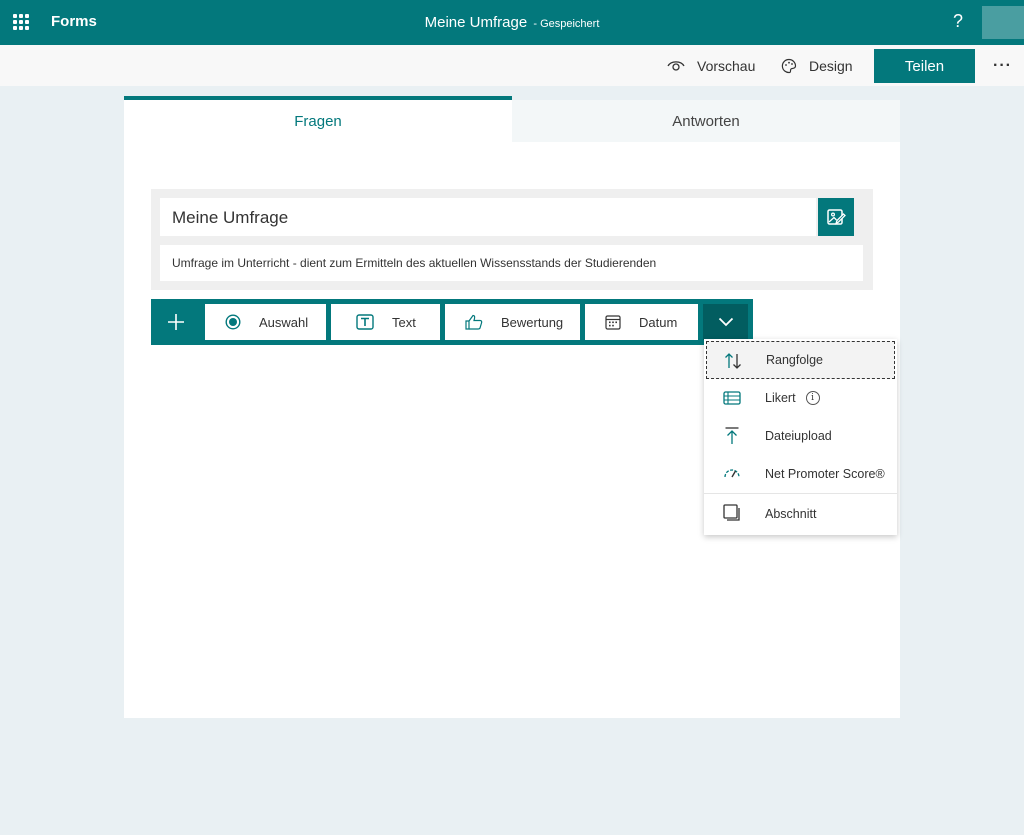  What do you see at coordinates (318, 119) in the screenshot?
I see `tab-questions: Fragen` at bounding box center [318, 119].